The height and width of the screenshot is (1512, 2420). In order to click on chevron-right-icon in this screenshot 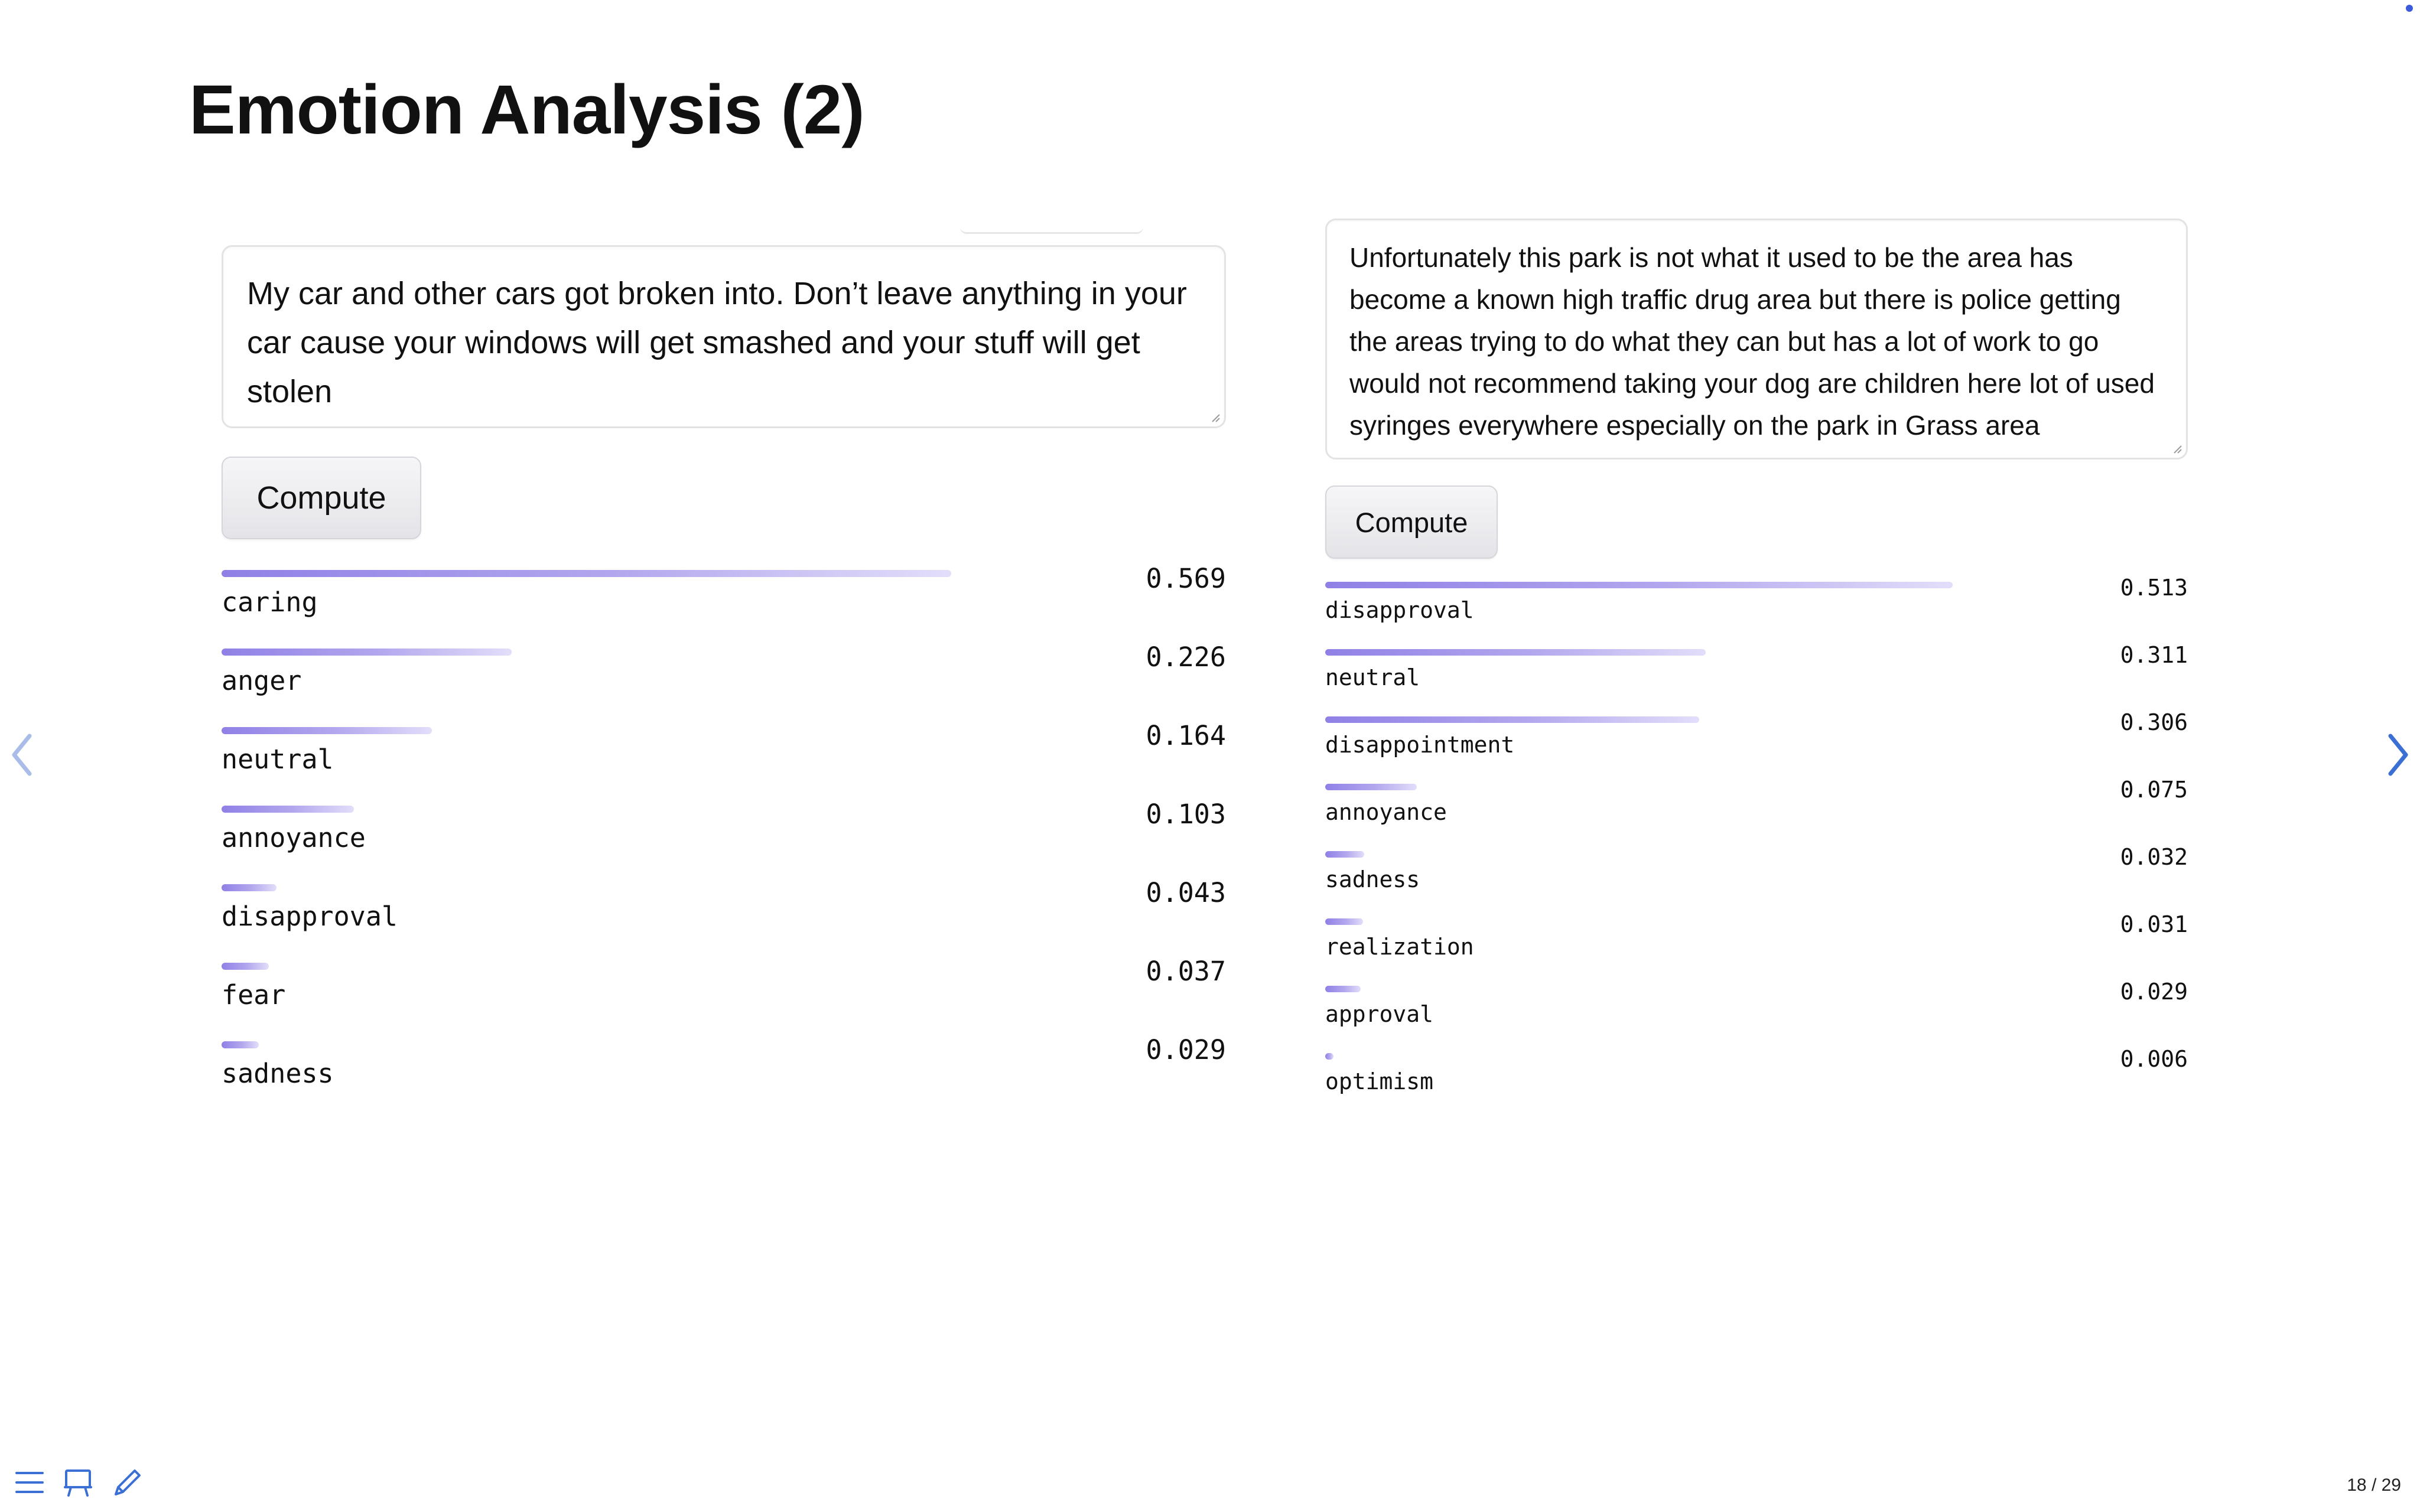, I will do `click(2398, 754)`.